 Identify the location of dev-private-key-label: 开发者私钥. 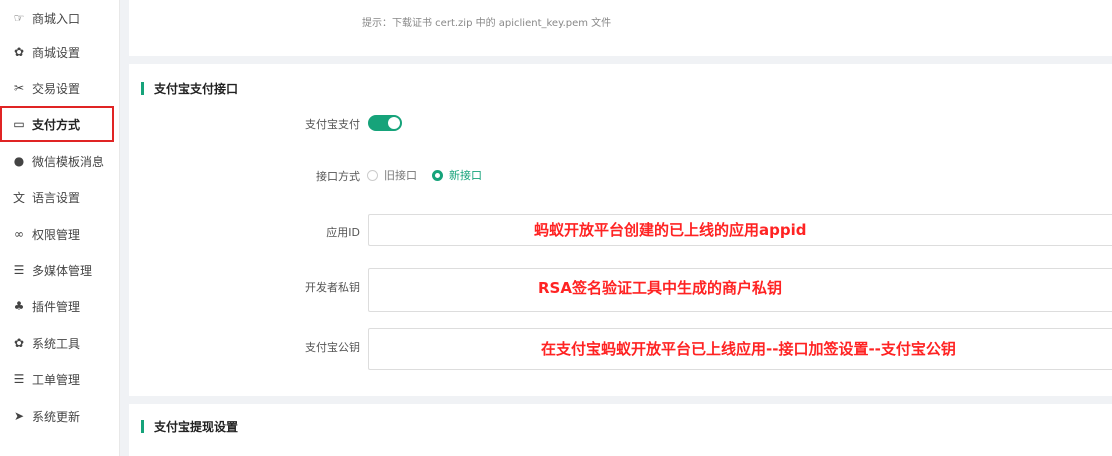
(332, 287).